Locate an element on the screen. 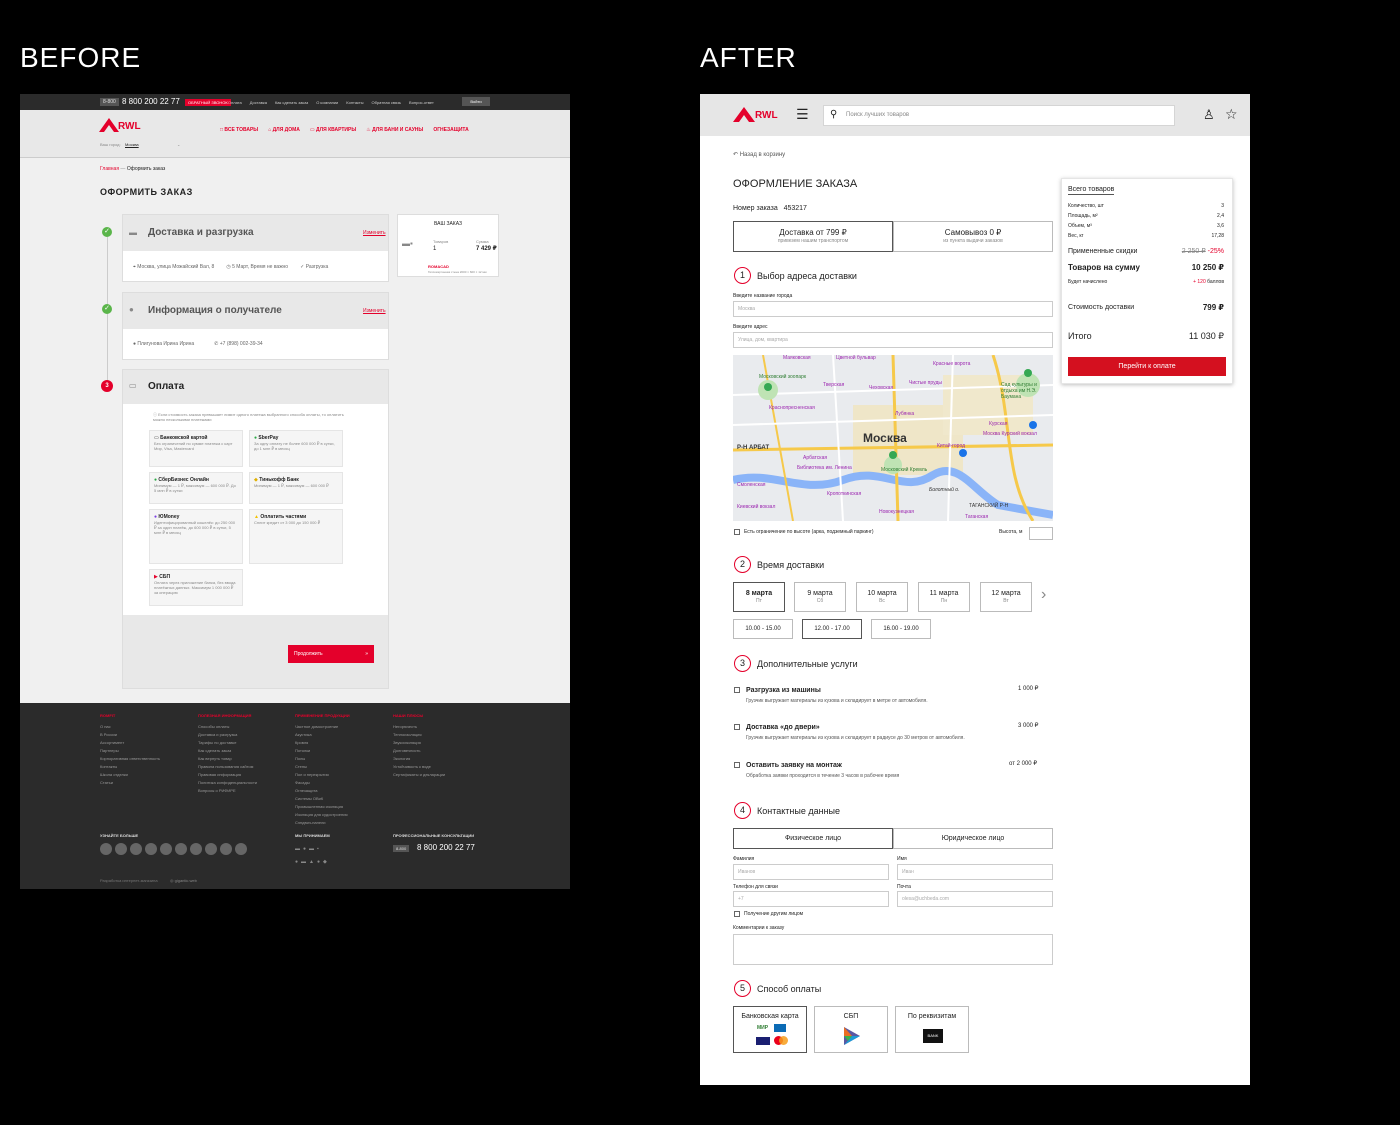 Image resolution: width=1400 pixels, height=1125 pixels. user-icon: ♙ is located at coordinates (1209, 115).